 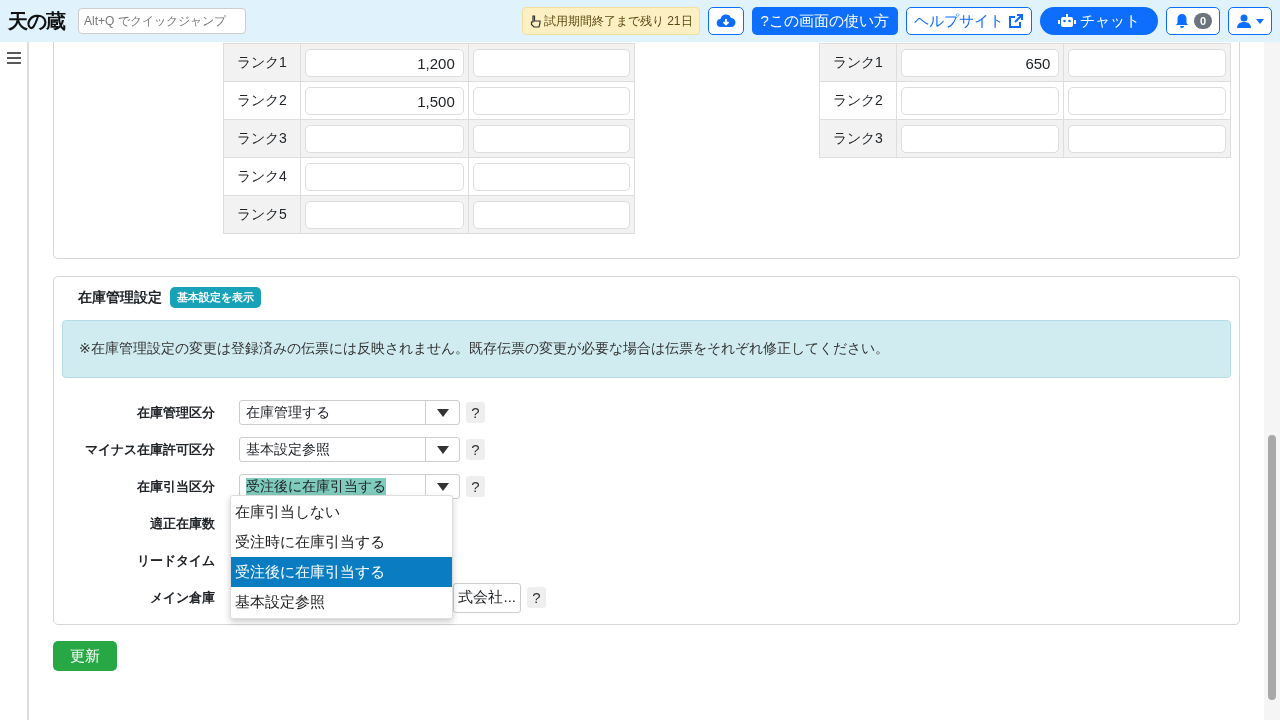 I want to click on chat-button: チャット, so click(x=1098, y=21).